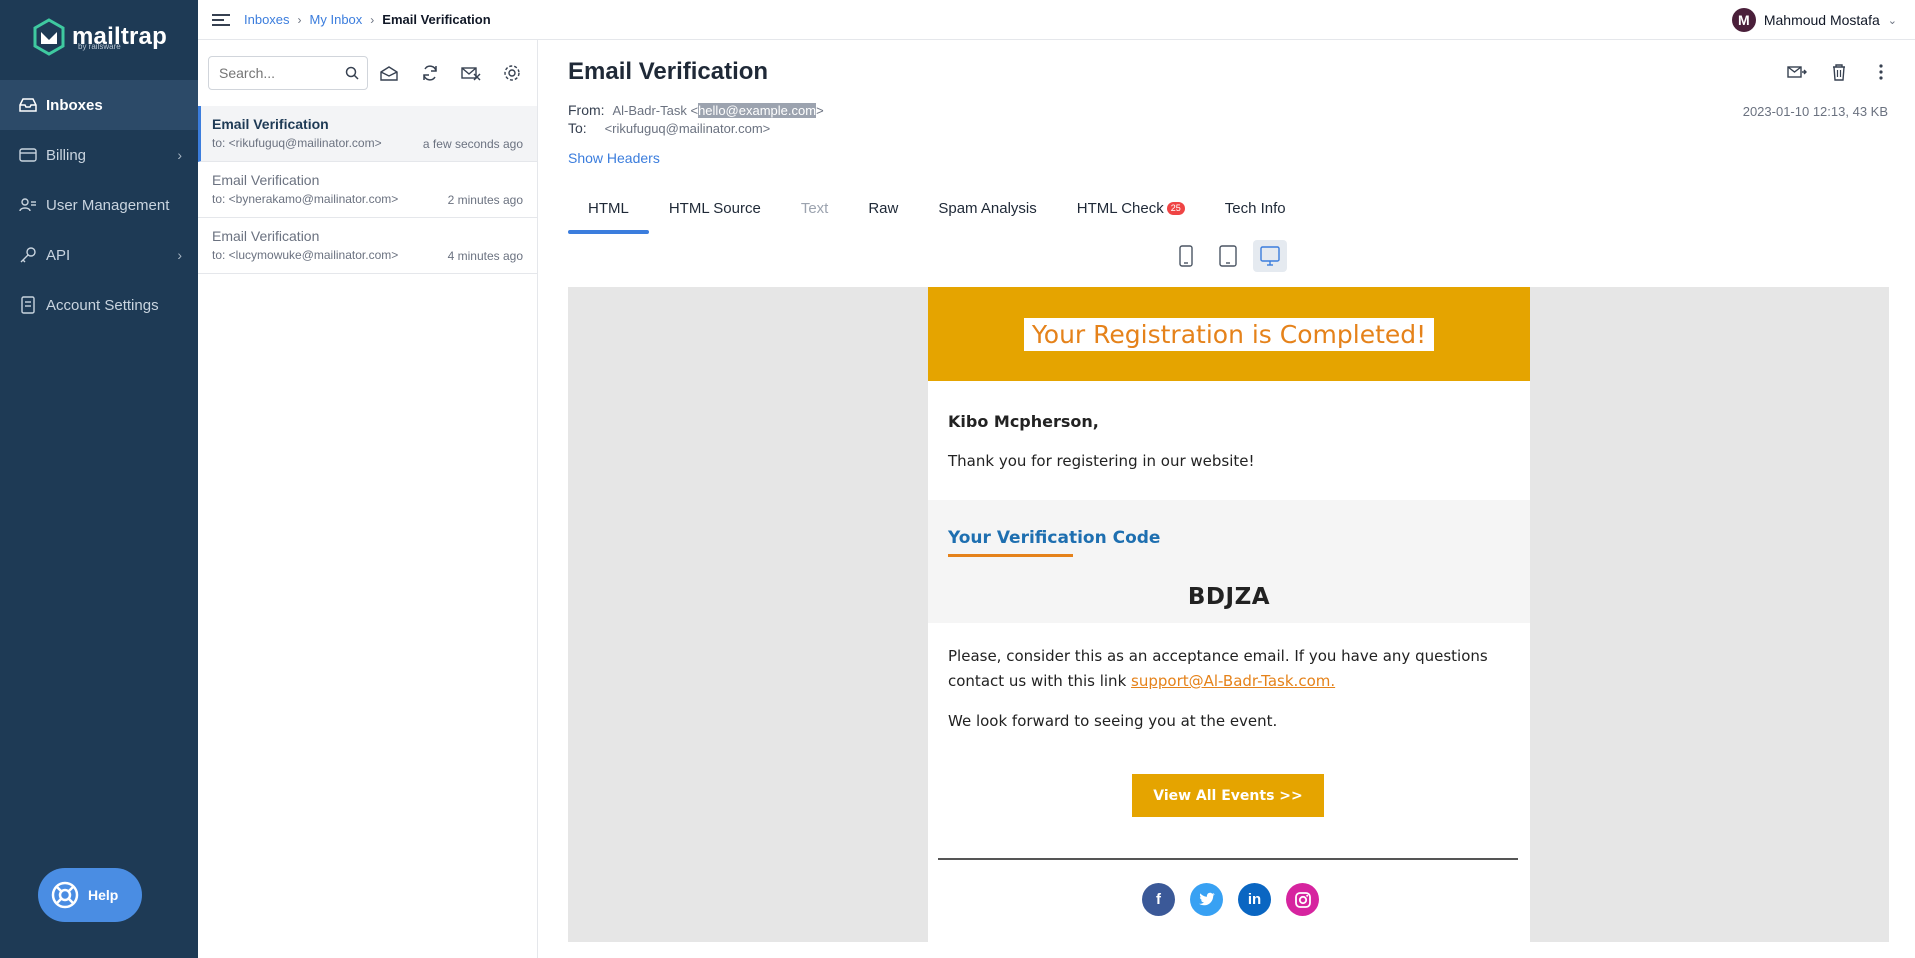  I want to click on forward-button, so click(1797, 72).